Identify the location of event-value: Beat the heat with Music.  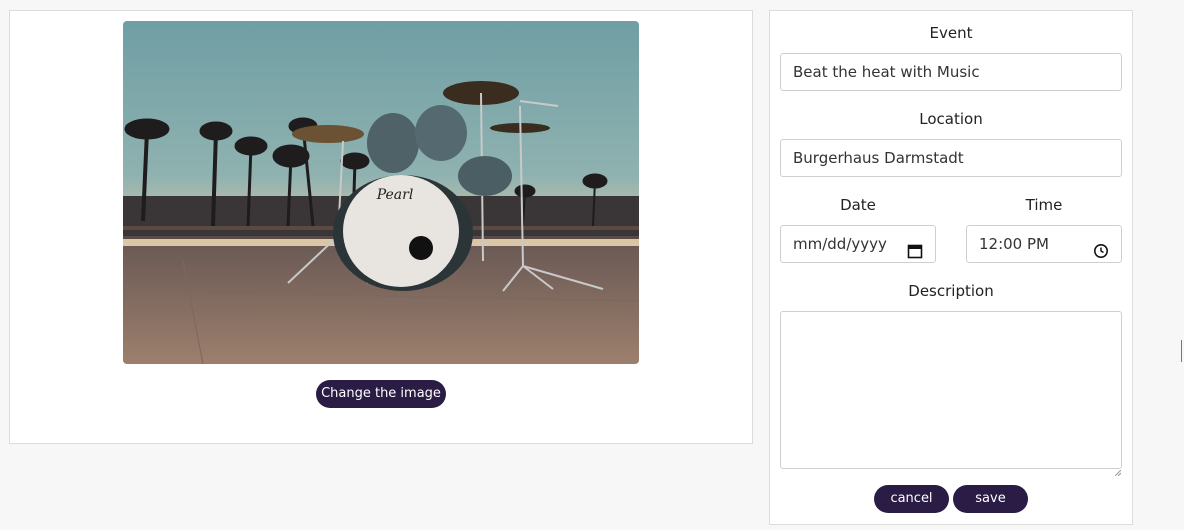
(886, 72).